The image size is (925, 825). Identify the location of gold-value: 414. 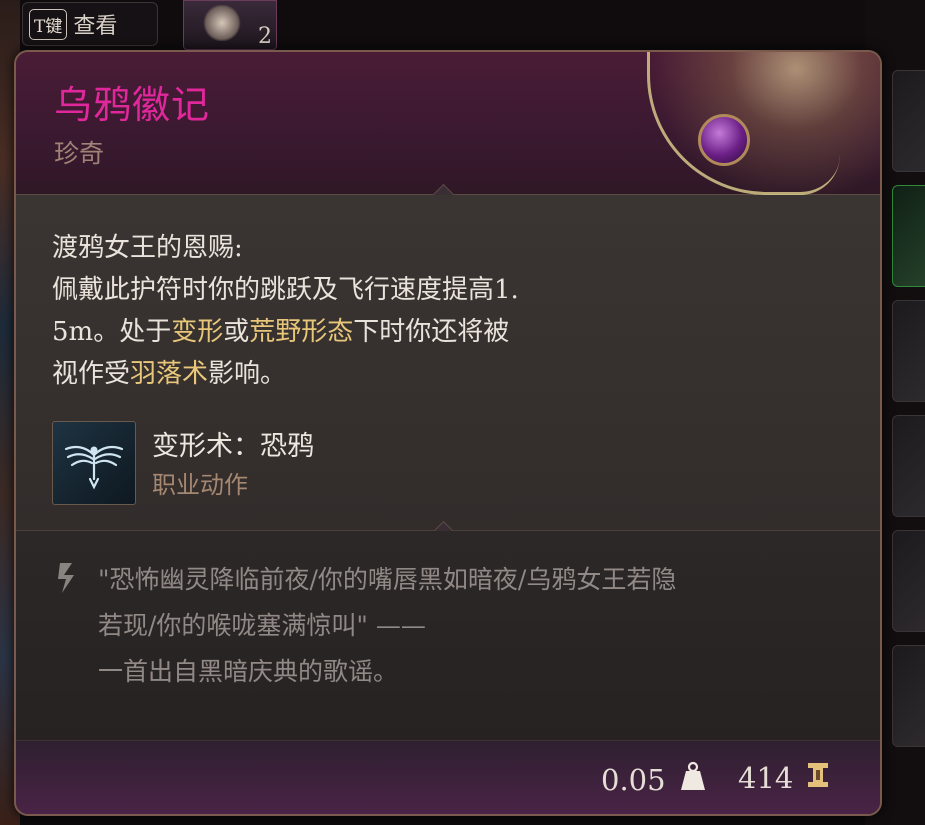
(766, 778).